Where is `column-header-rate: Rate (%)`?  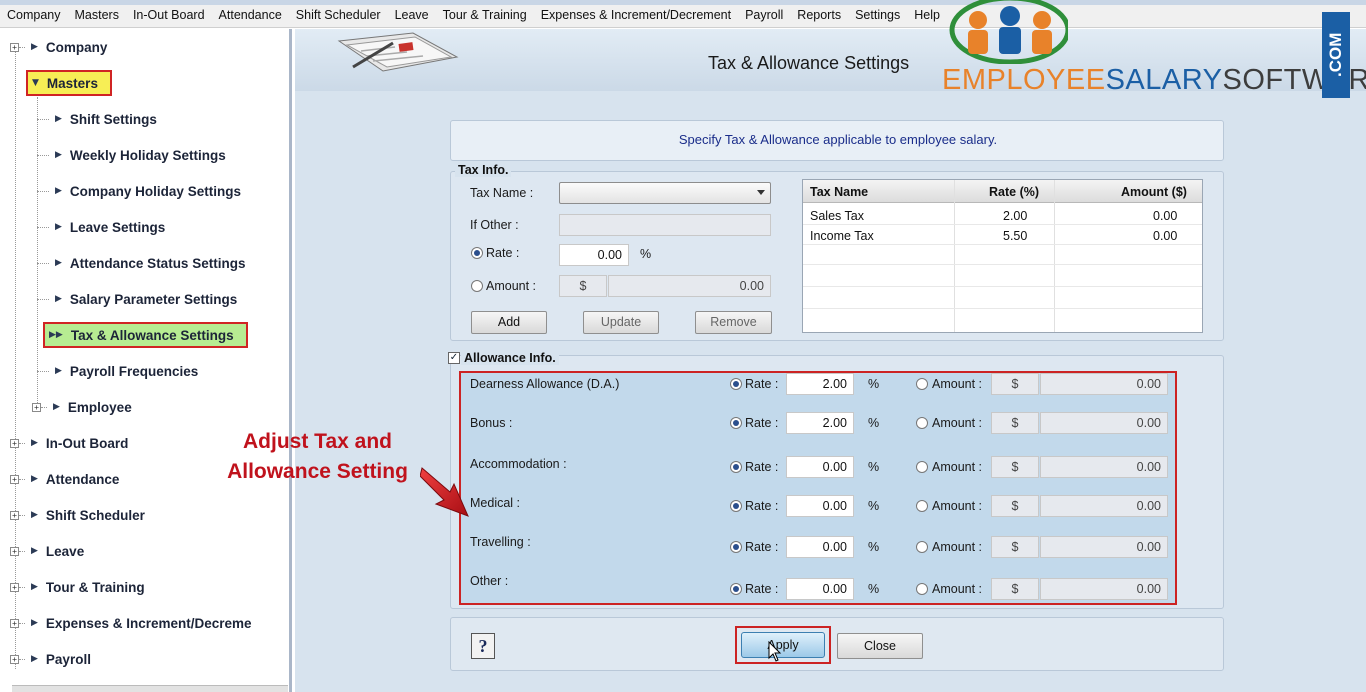
column-header-rate: Rate (%) is located at coordinates (1014, 192).